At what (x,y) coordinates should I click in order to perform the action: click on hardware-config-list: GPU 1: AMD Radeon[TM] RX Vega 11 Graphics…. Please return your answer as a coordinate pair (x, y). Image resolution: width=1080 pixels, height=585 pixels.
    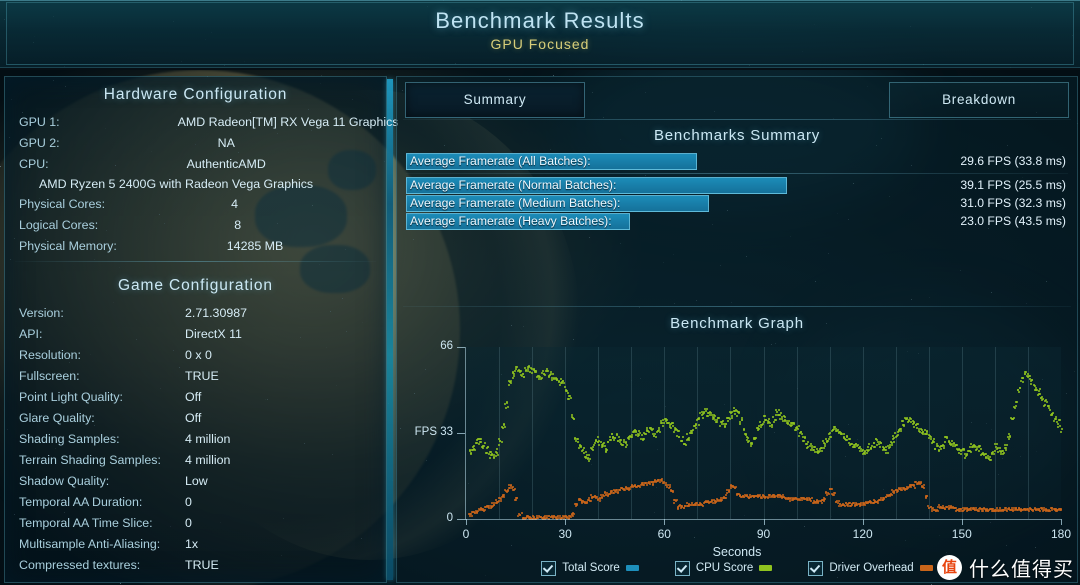
    Looking at the image, I should click on (201, 184).